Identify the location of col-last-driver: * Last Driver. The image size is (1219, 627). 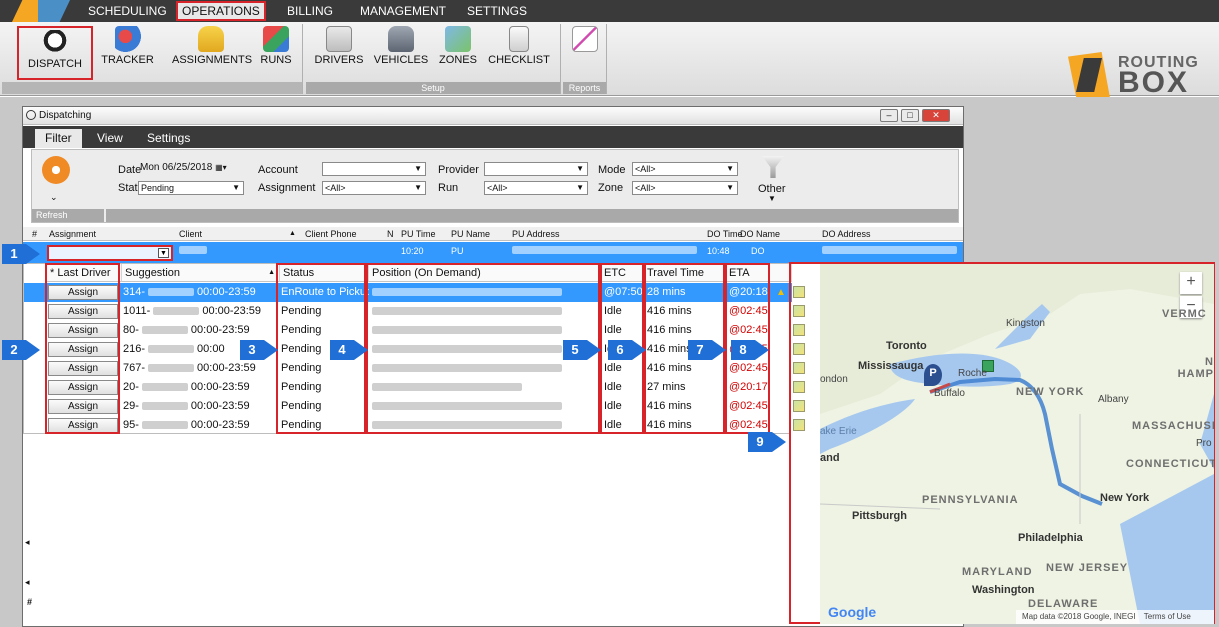
(84, 273).